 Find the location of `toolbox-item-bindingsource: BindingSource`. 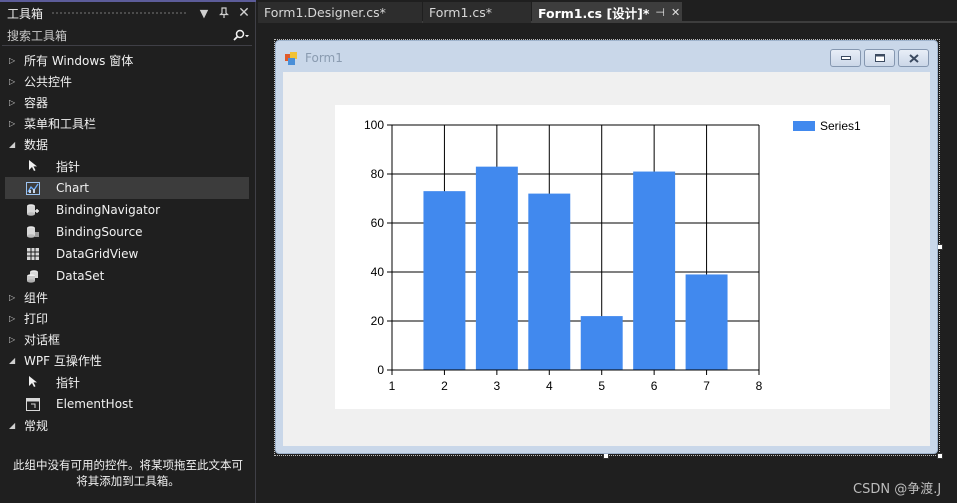

toolbox-item-bindingsource: BindingSource is located at coordinates (128, 232).